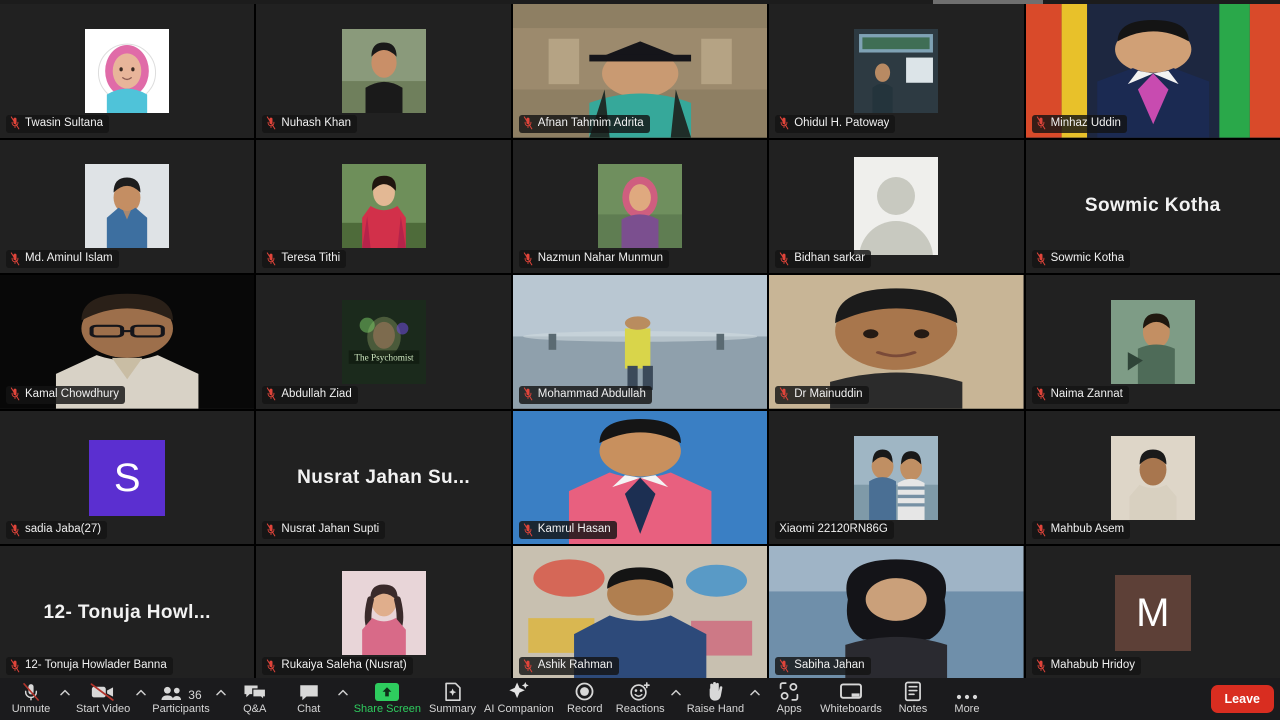 This screenshot has width=1280, height=720. I want to click on toolbar-start-video-button: Start Video, so click(103, 699).